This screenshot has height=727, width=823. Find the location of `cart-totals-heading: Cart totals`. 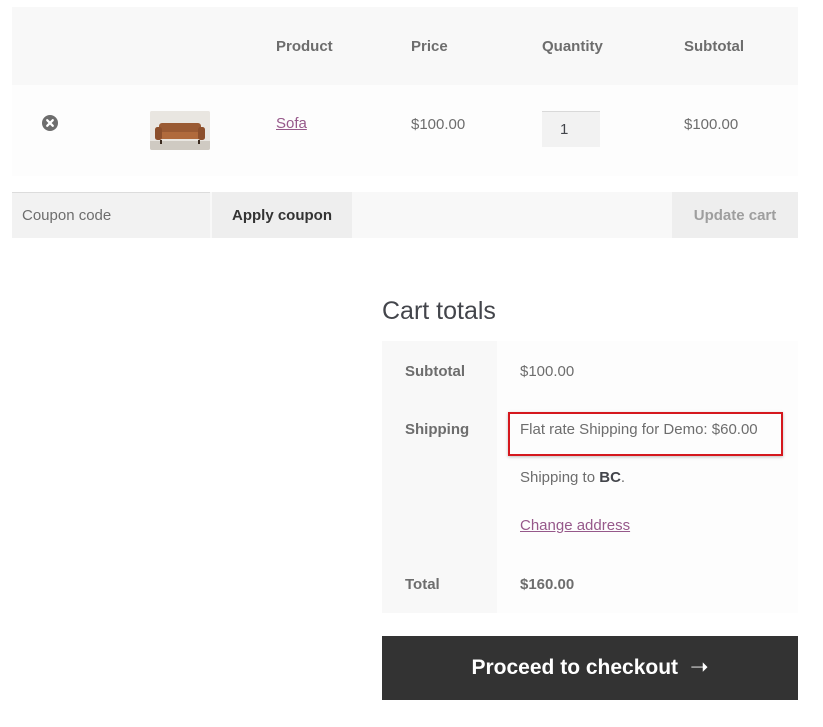

cart-totals-heading: Cart totals is located at coordinates (439, 311).